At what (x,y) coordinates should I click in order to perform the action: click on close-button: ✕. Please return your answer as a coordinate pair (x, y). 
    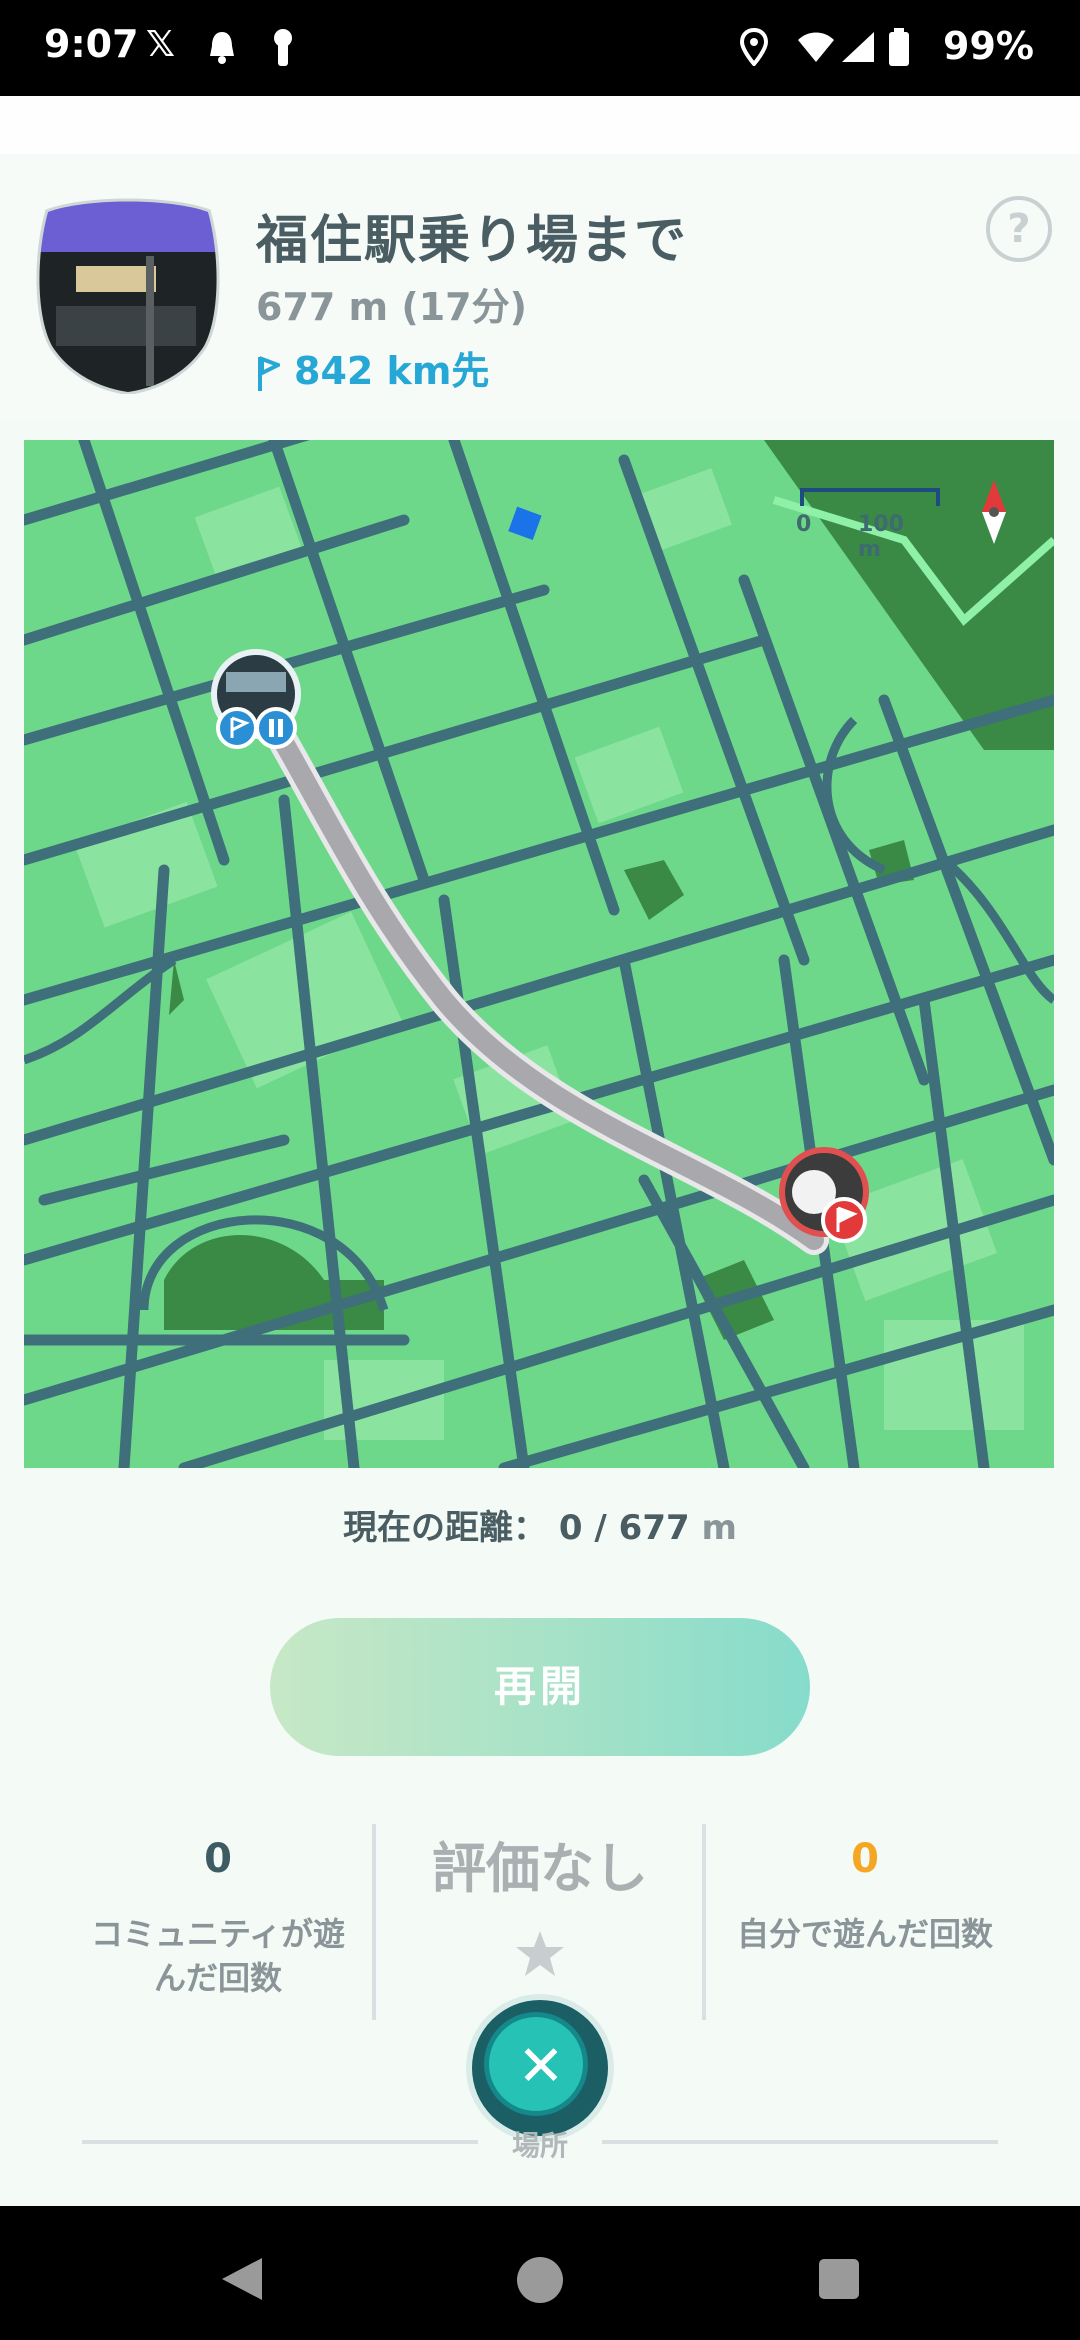
    Looking at the image, I should click on (540, 2068).